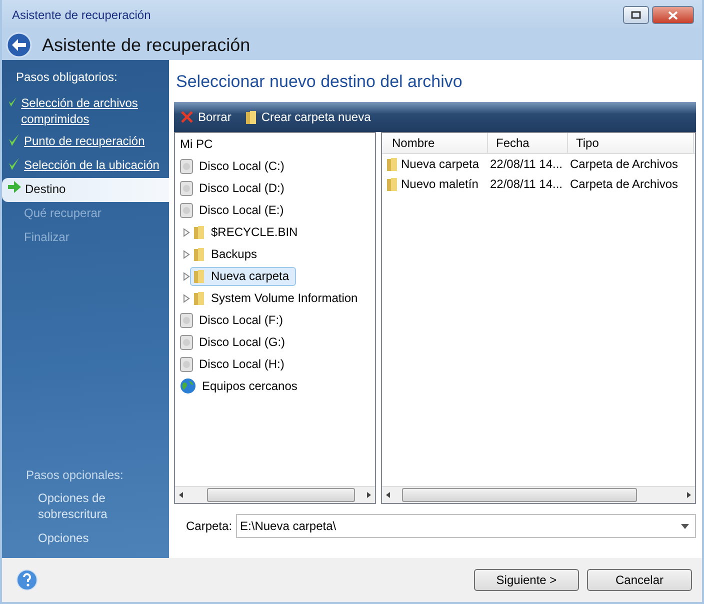 The height and width of the screenshot is (604, 704). Describe the element at coordinates (435, 184) in the screenshot. I see `table-cell: Nuevo maletín` at that location.